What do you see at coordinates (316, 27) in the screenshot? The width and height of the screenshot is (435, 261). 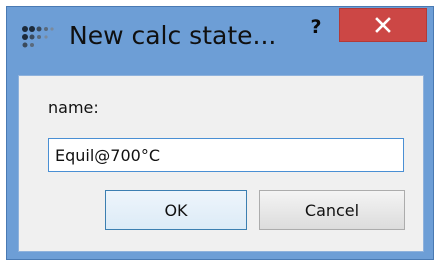 I see `help-button: ?` at bounding box center [316, 27].